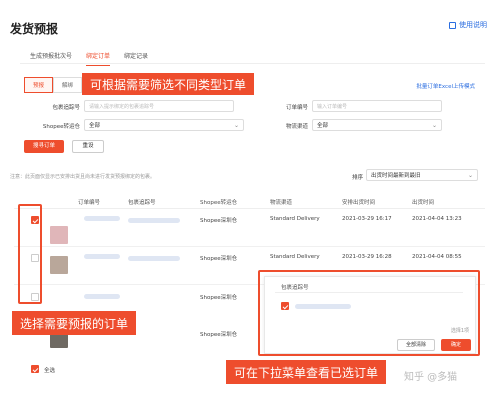 The image size is (499, 396). I want to click on select-all-label: 全选, so click(50, 371).